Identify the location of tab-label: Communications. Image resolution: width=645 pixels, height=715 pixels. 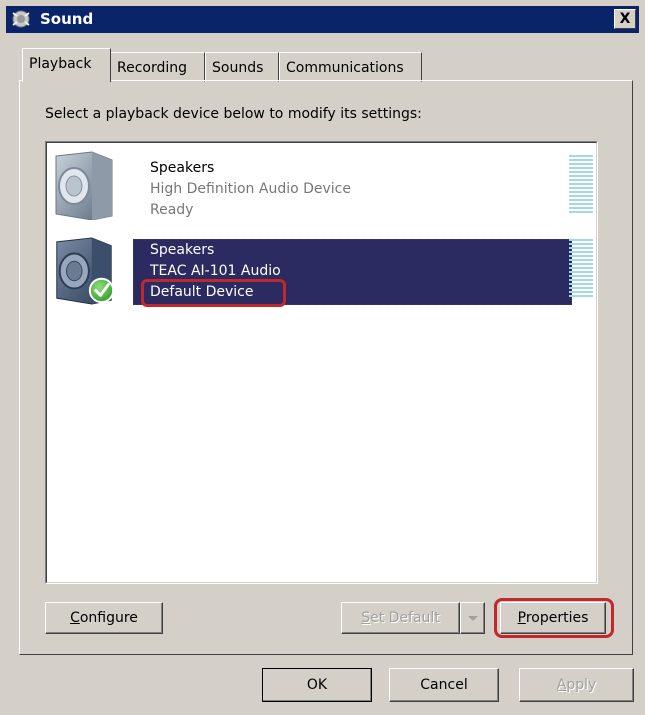
(345, 68).